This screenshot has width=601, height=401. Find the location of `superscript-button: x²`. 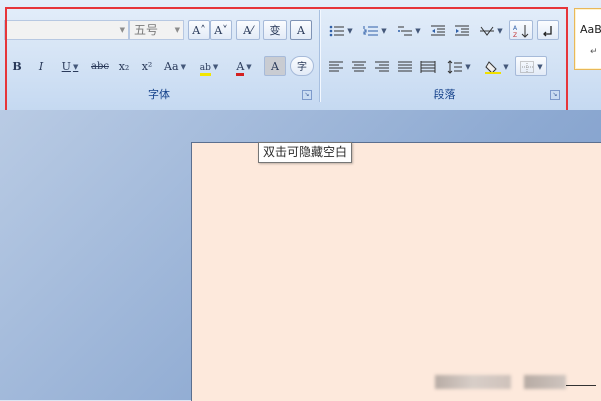

superscript-button: x² is located at coordinates (147, 66).